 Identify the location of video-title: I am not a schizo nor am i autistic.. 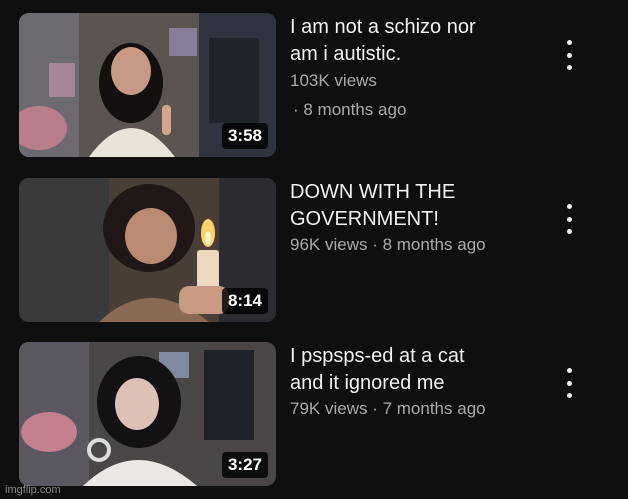
(415, 41).